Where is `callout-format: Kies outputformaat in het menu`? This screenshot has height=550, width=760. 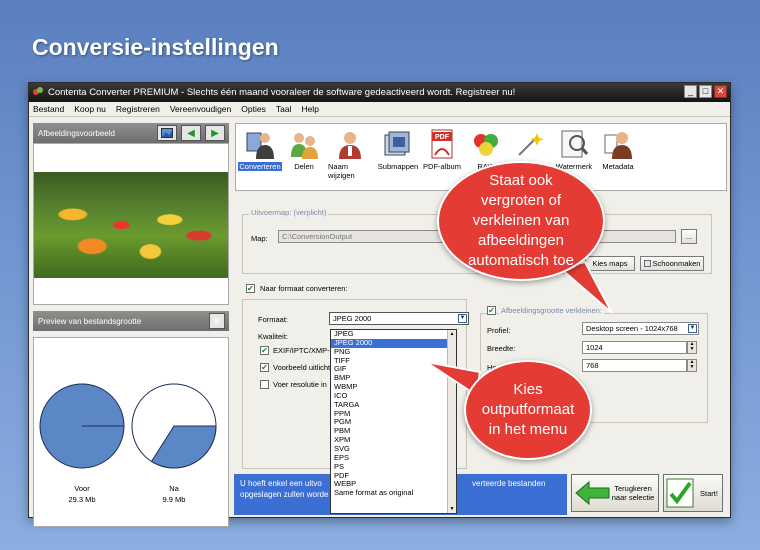 callout-format: Kies outputformaat in het menu is located at coordinates (528, 410).